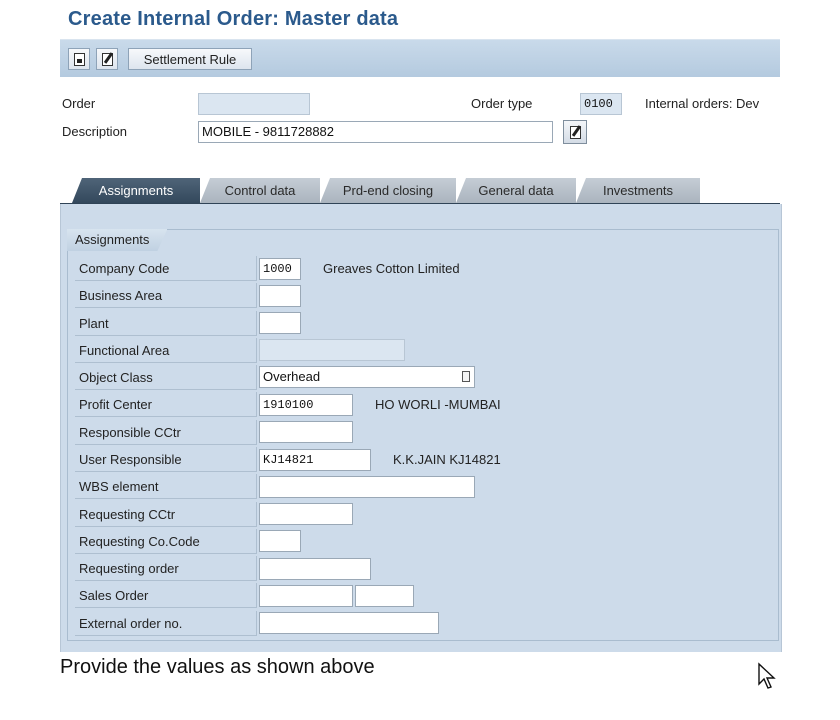 This screenshot has height=720, width=840. Describe the element at coordinates (767, 675) in the screenshot. I see `mouse-pointer-icon` at that location.